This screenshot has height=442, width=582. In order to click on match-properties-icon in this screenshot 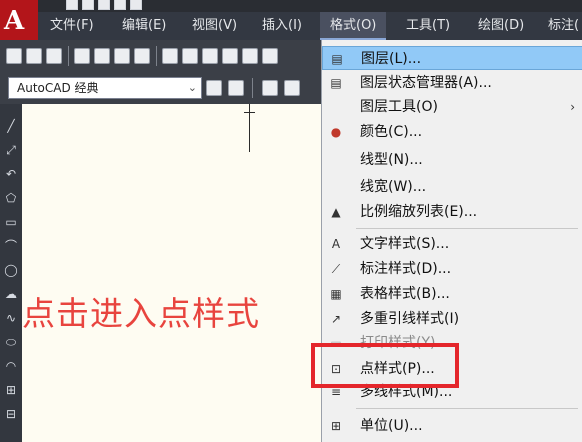, I will do `click(230, 56)`.